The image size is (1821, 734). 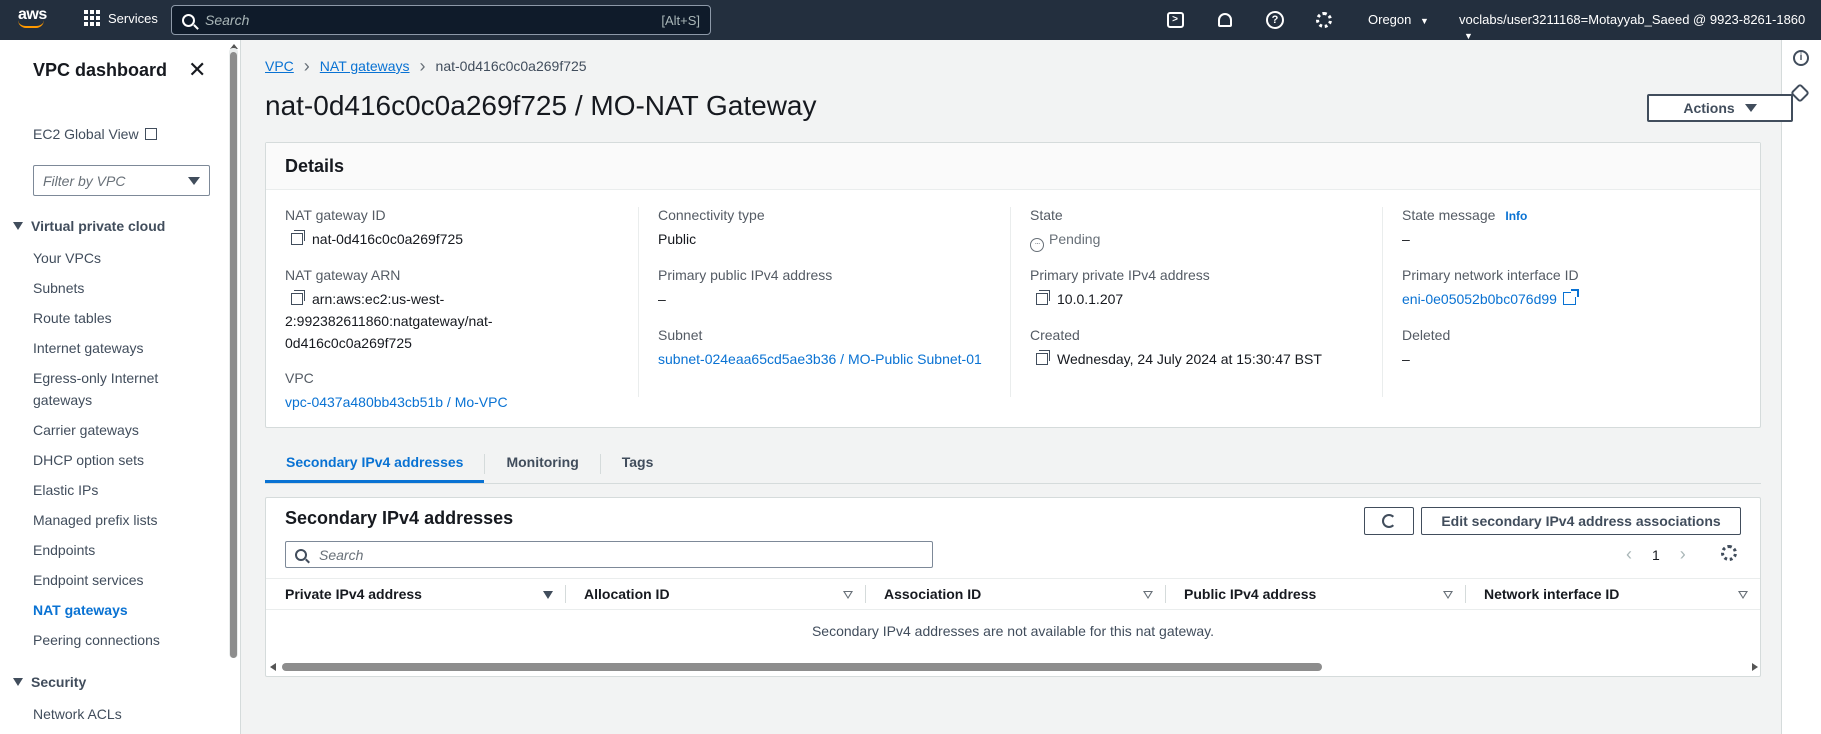 What do you see at coordinates (1581, 521) in the screenshot?
I see `edit-associations-button: Edit secondary IPv4 address associations` at bounding box center [1581, 521].